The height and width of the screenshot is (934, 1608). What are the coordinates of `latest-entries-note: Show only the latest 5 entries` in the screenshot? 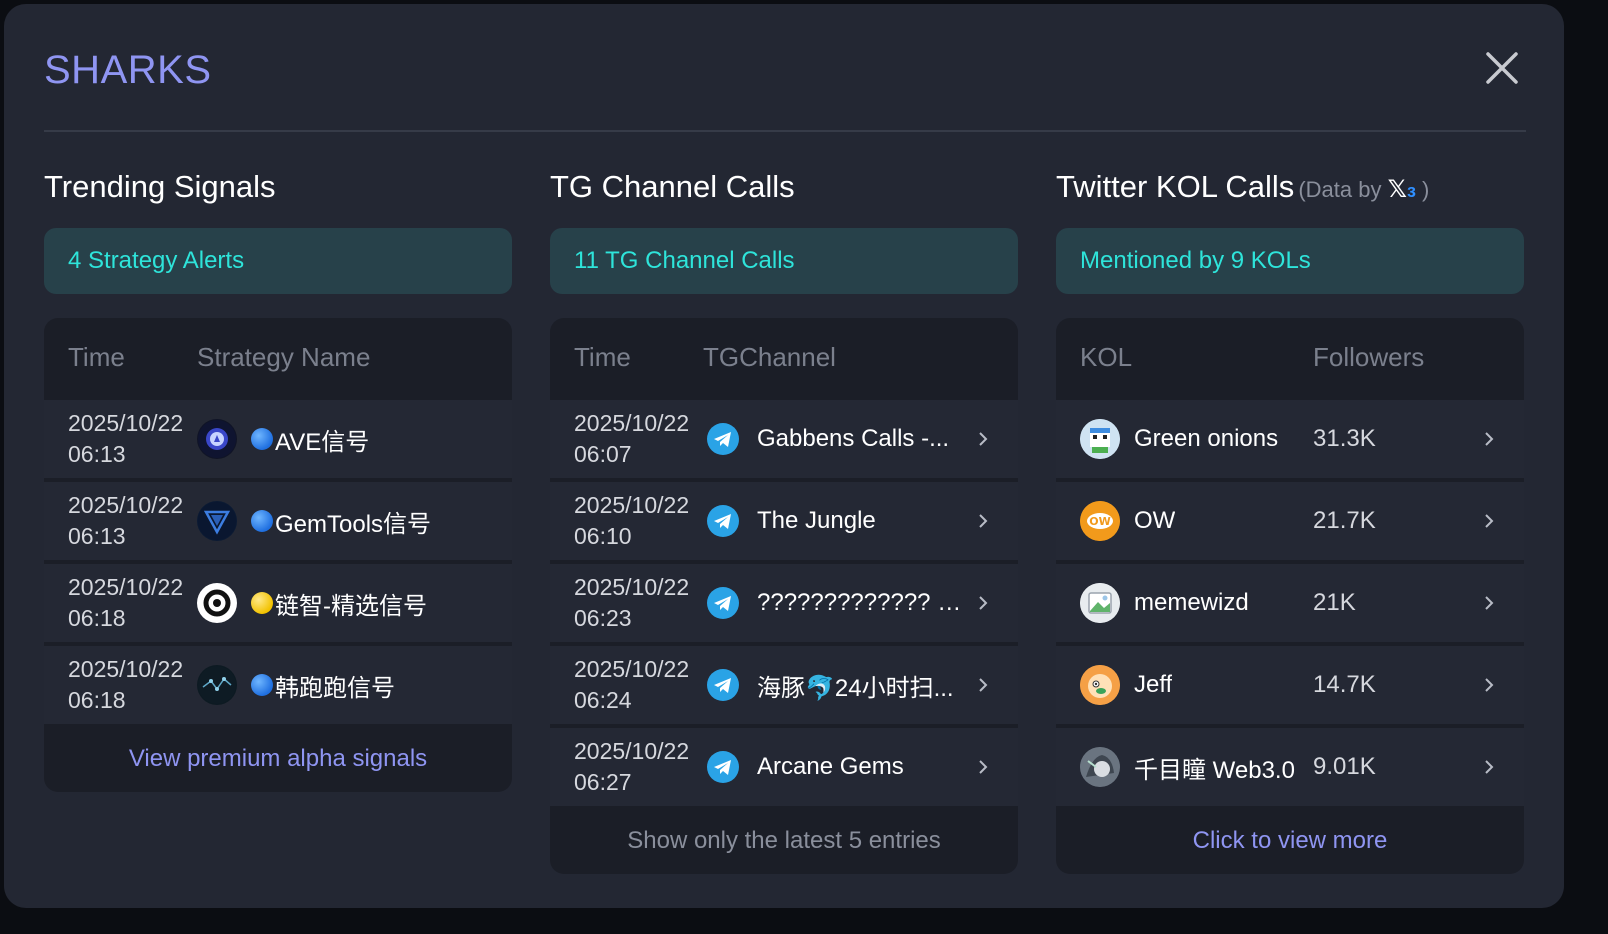 It's located at (784, 840).